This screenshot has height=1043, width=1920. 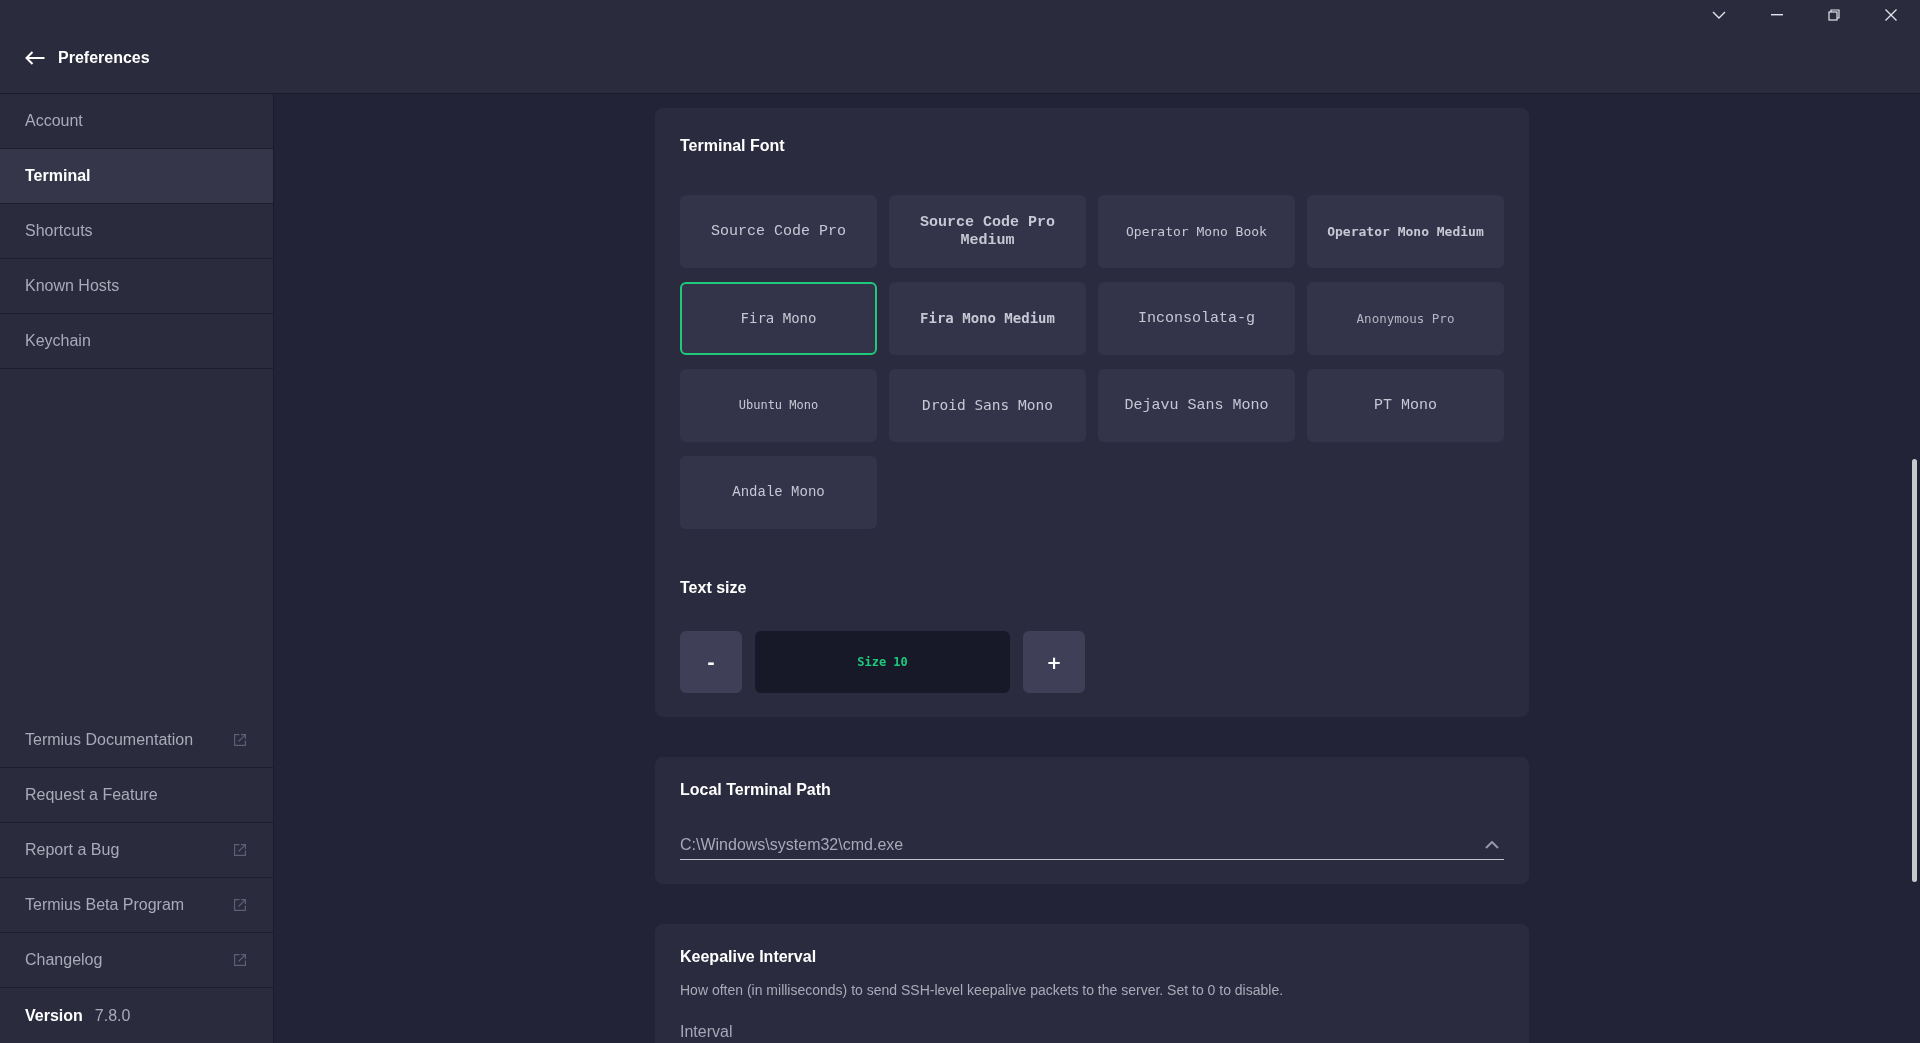 I want to click on size-display: Size 10, so click(x=882, y=662).